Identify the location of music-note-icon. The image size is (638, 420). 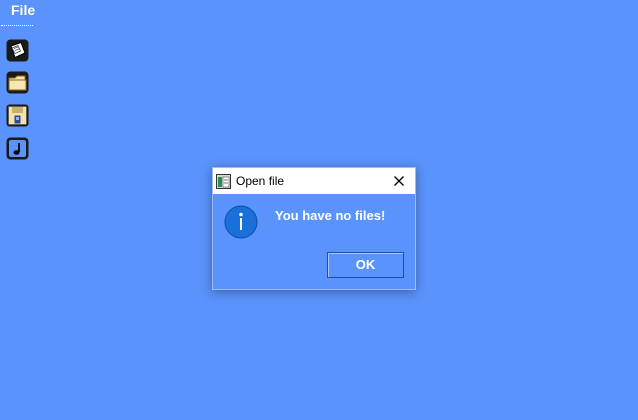
(17, 148).